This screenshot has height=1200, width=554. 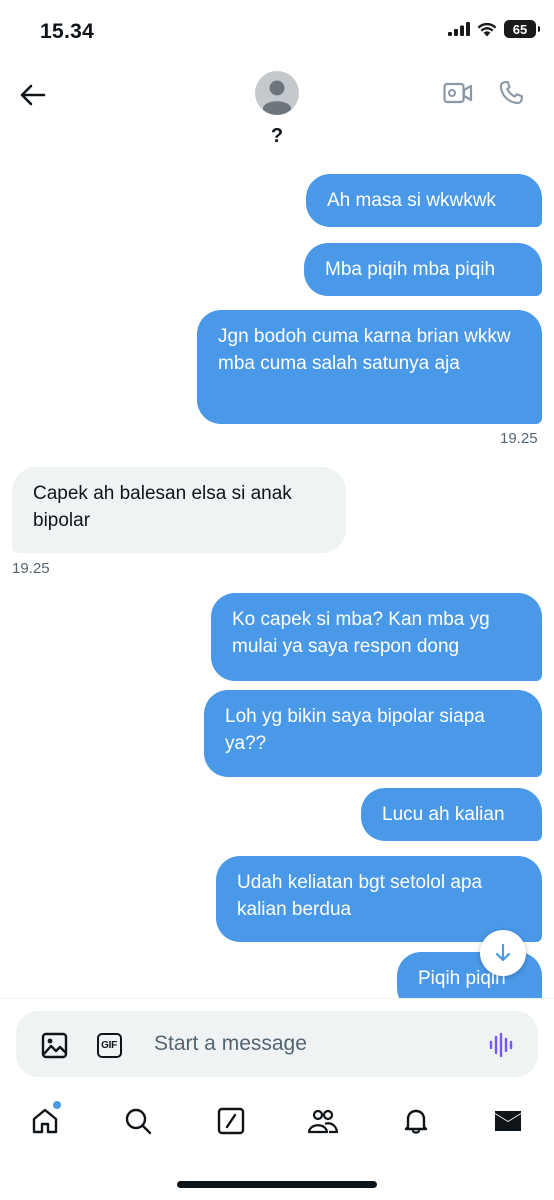 I want to click on voice-message-button, so click(x=501, y=1045).